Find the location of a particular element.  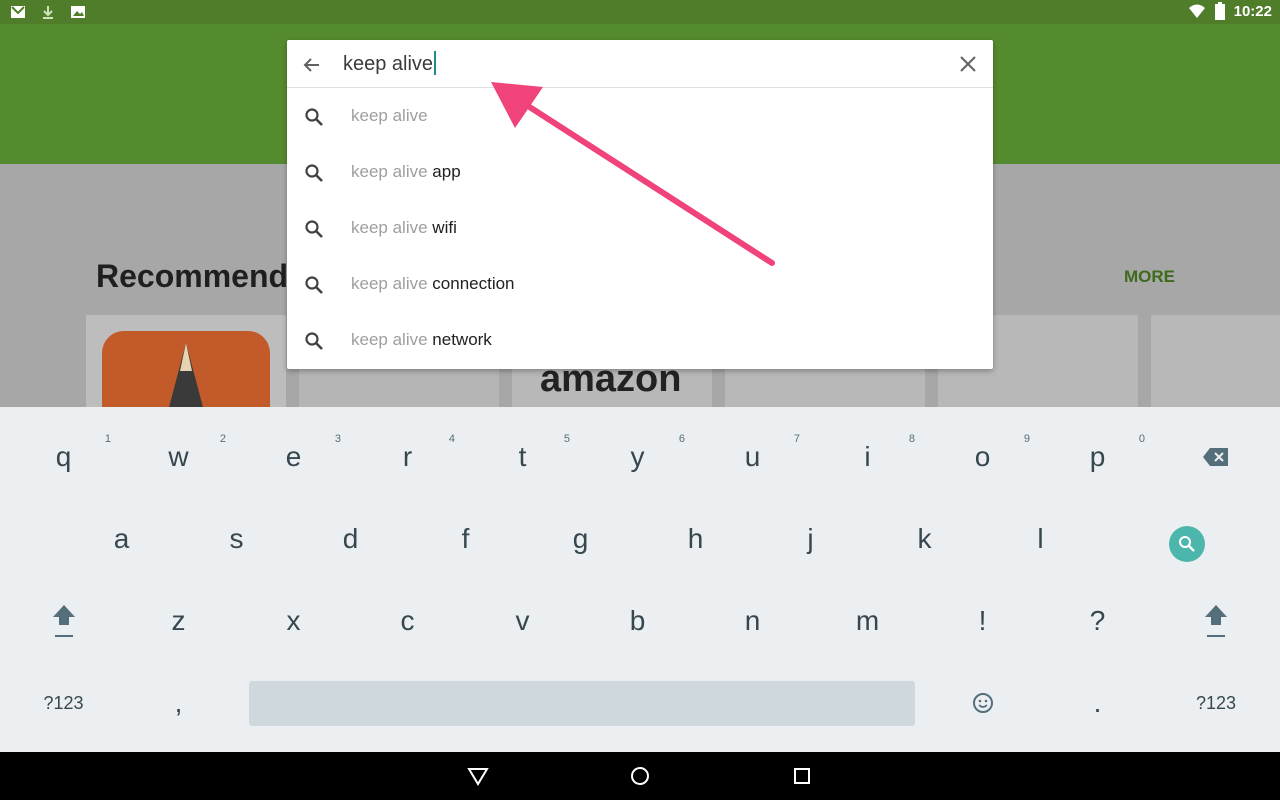

shift-key-left is located at coordinates (63, 621).